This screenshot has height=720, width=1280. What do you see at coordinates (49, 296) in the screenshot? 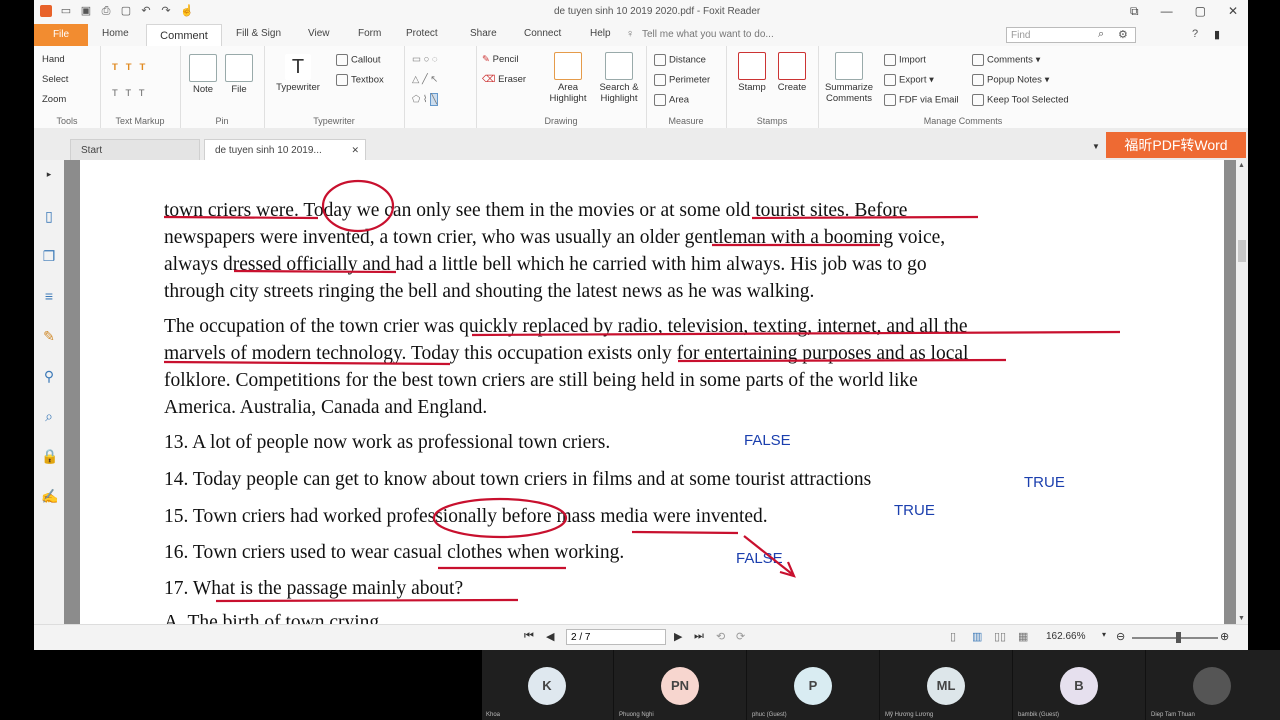
I see `layers-icon: ≡` at bounding box center [49, 296].